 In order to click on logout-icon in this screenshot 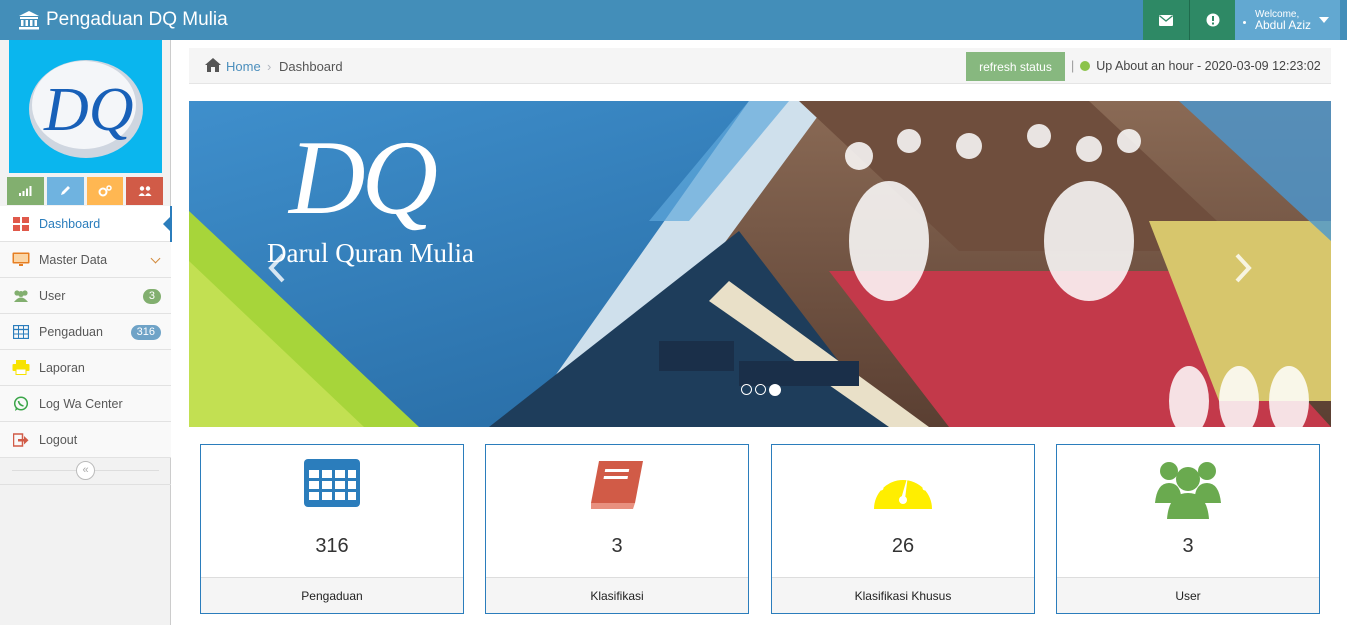, I will do `click(21, 440)`.